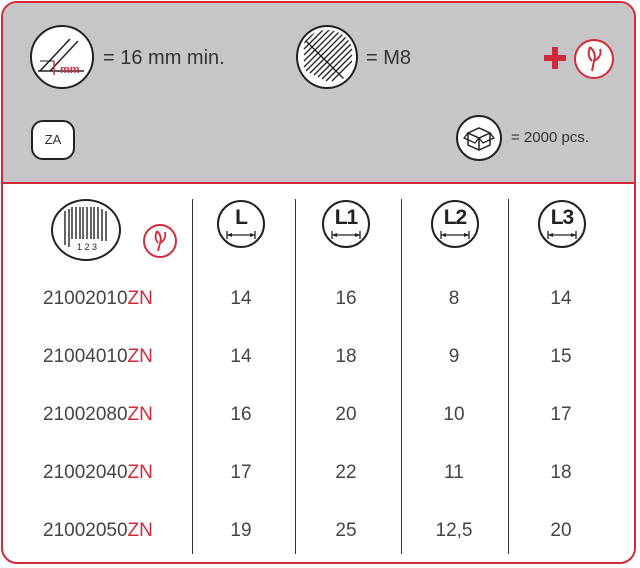  What do you see at coordinates (562, 217) in the screenshot?
I see `column-header-label: L3` at bounding box center [562, 217].